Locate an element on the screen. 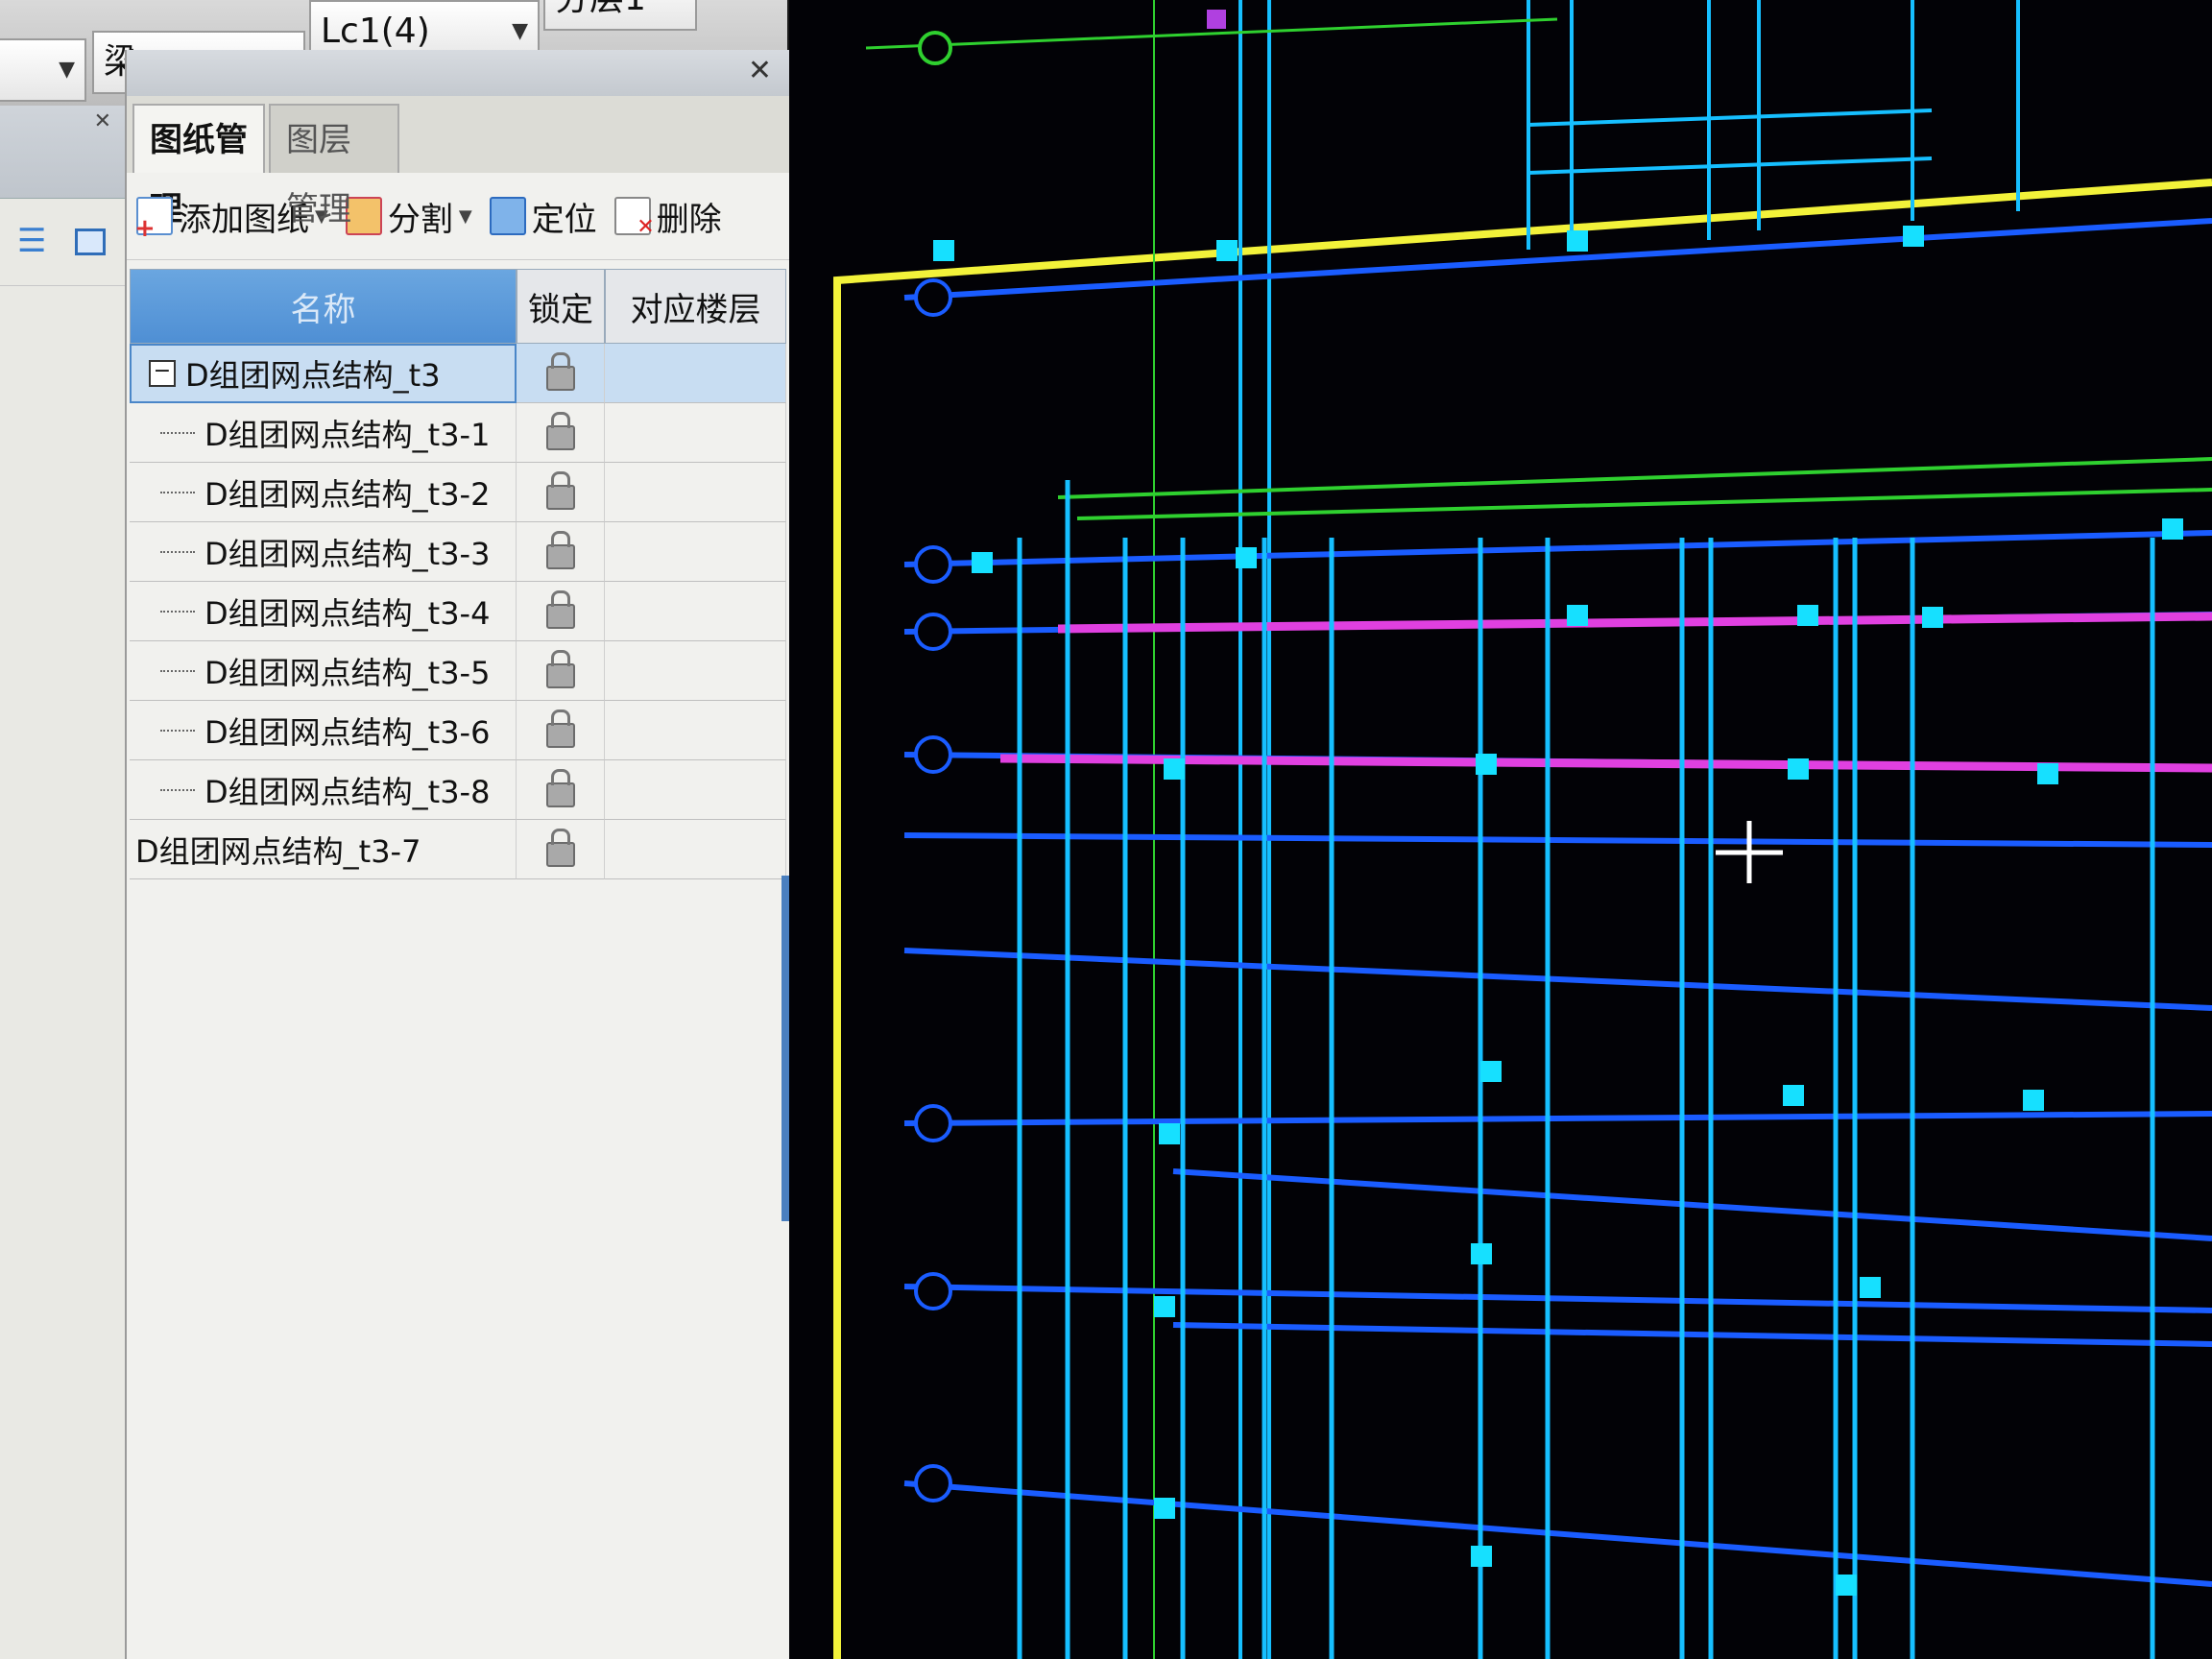  tab-drawing-management: 图纸管理 is located at coordinates (198, 166).